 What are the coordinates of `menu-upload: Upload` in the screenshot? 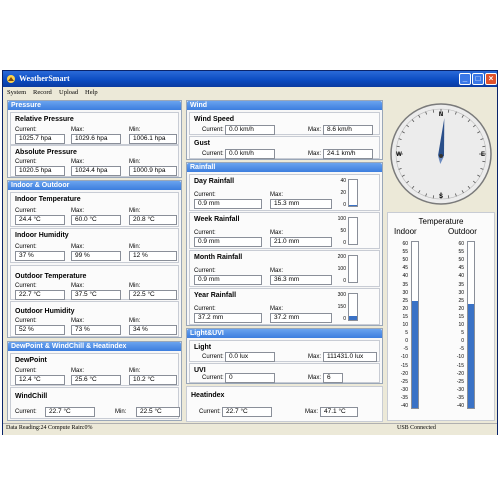 It's located at (68, 92).